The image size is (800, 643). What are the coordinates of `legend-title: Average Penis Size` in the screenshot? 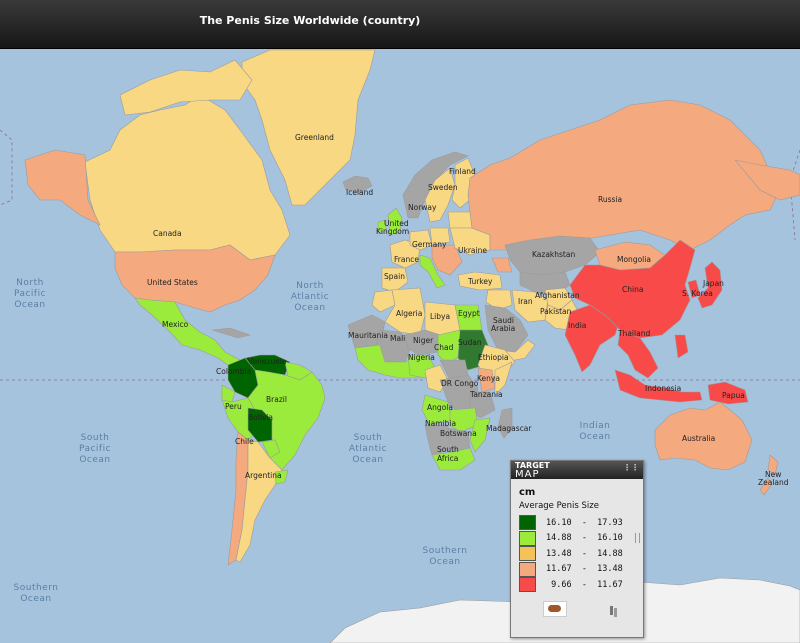 It's located at (559, 506).